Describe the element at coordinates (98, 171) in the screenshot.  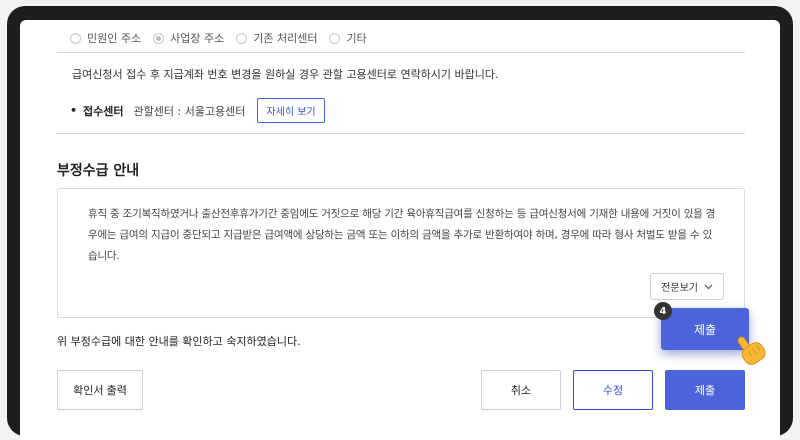
I see `section-title-fraud: 부정수급 안내` at that location.